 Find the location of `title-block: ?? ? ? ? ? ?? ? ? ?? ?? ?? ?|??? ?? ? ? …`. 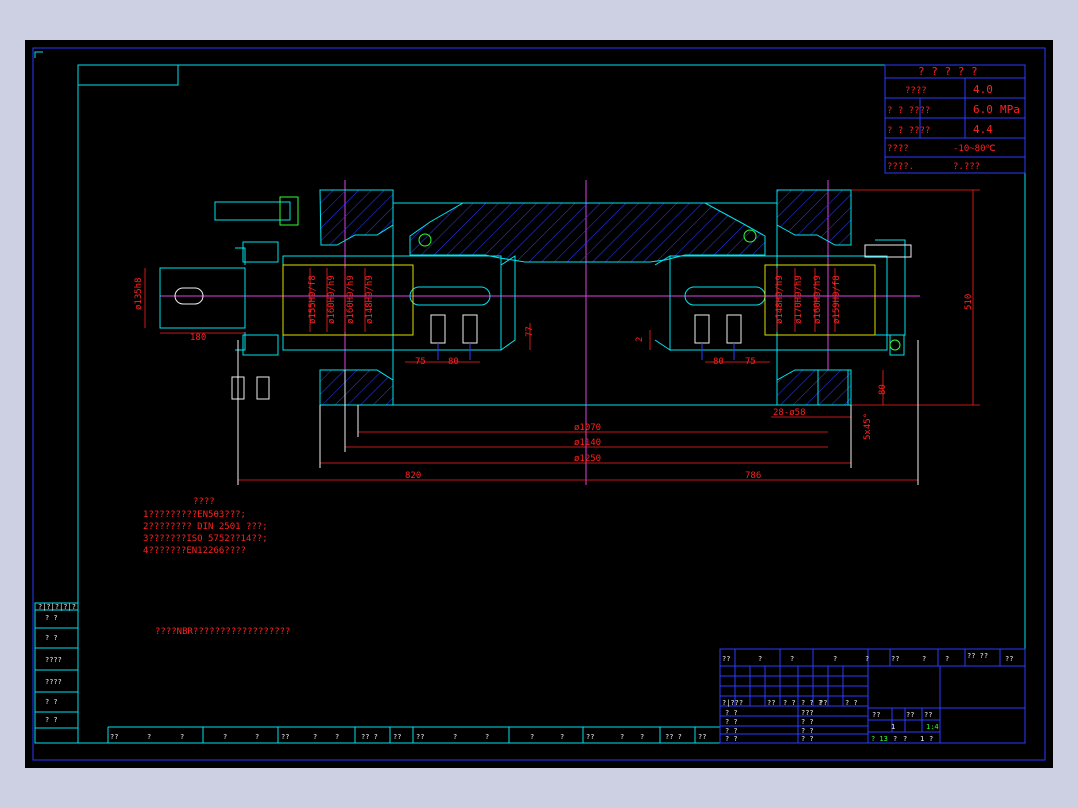

title-block: ?? ? ? ? ? ?? ? ? ?? ?? ?? ?|??? ?? ? ? … is located at coordinates (872, 696).